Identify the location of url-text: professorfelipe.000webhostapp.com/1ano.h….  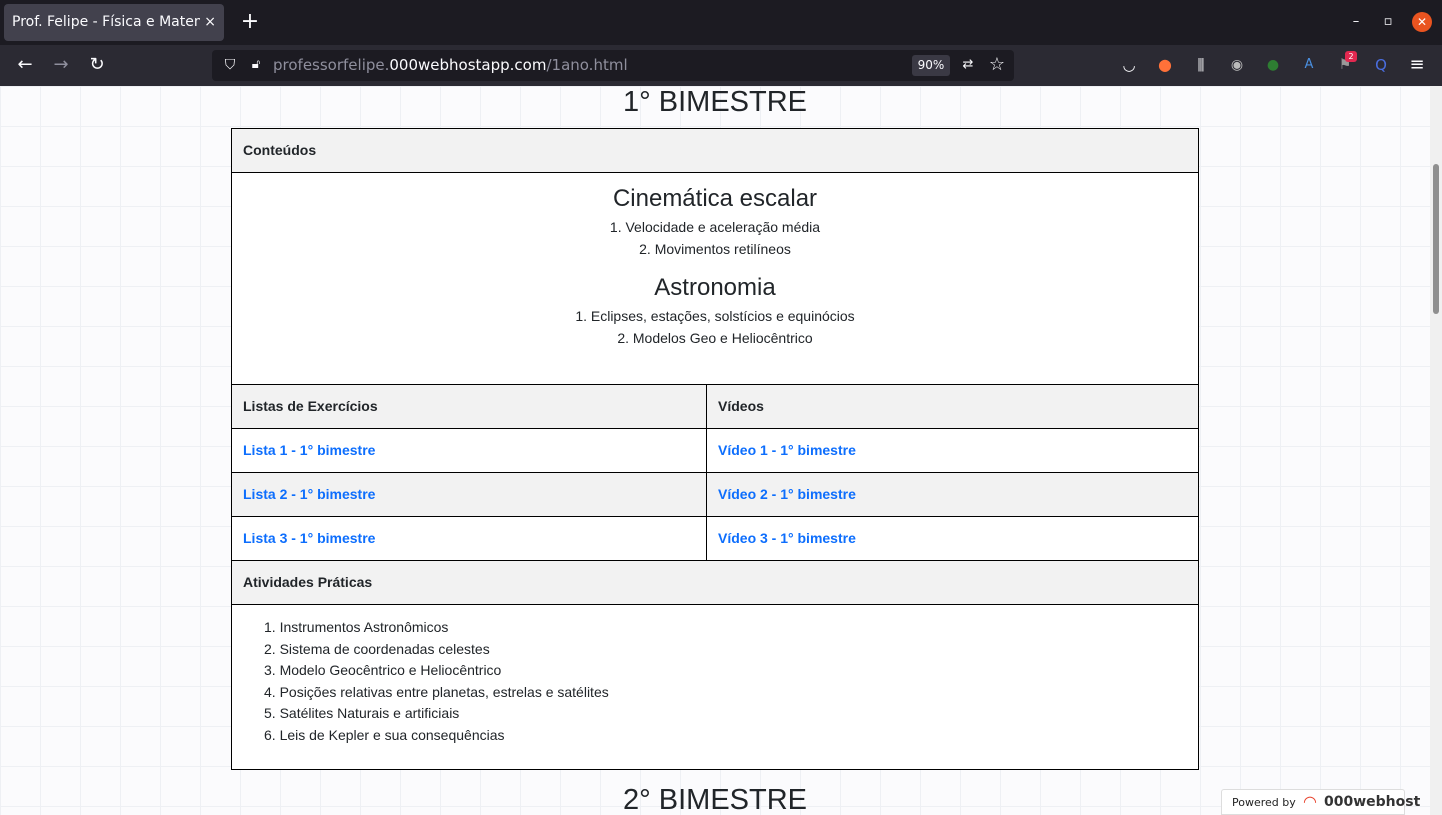
(450, 65).